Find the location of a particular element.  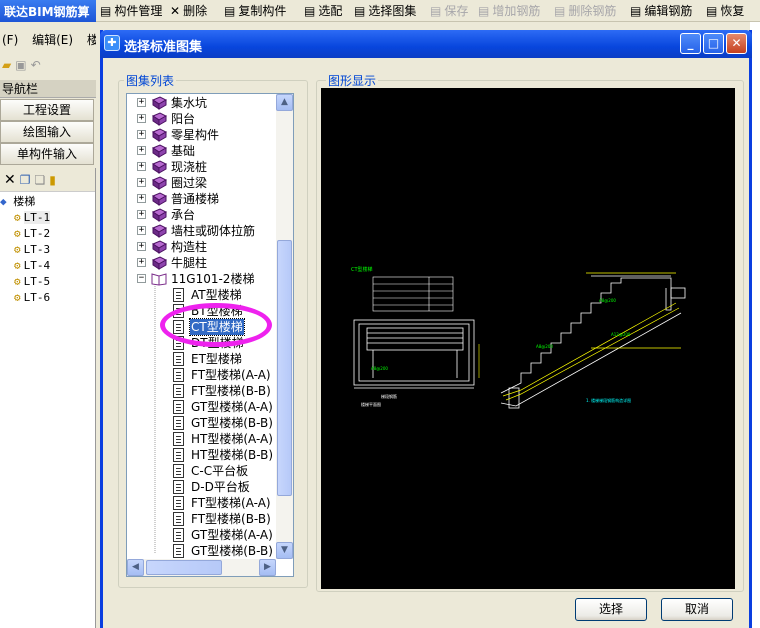

atlas-tree-label: GT型楼梯(A-A) is located at coordinates (232, 407).